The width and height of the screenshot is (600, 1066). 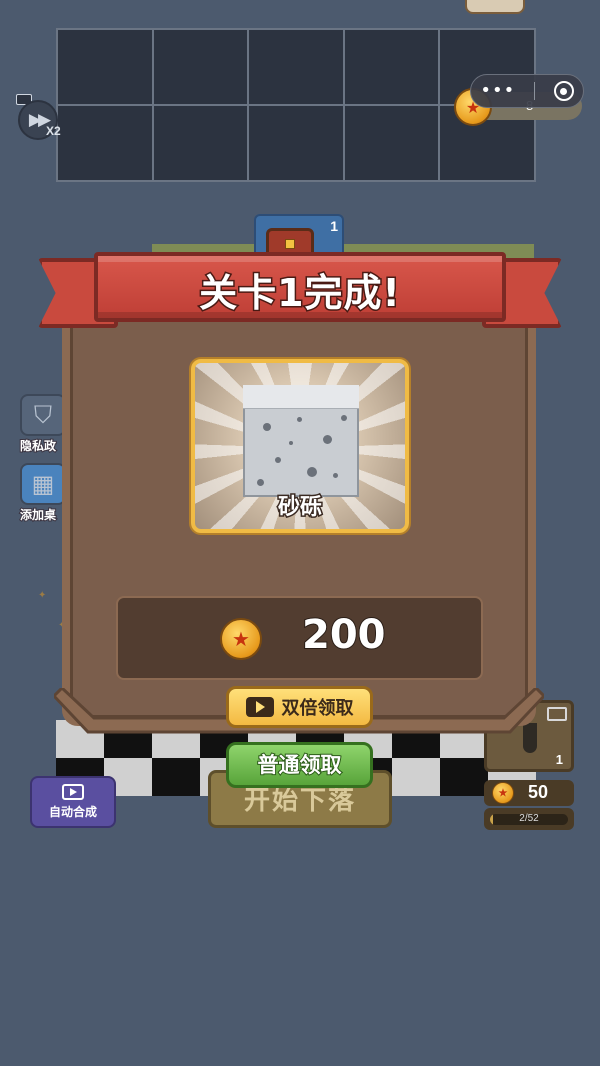 What do you see at coordinates (42, 595) in the screenshot?
I see `leaf-decoration: ✦` at bounding box center [42, 595].